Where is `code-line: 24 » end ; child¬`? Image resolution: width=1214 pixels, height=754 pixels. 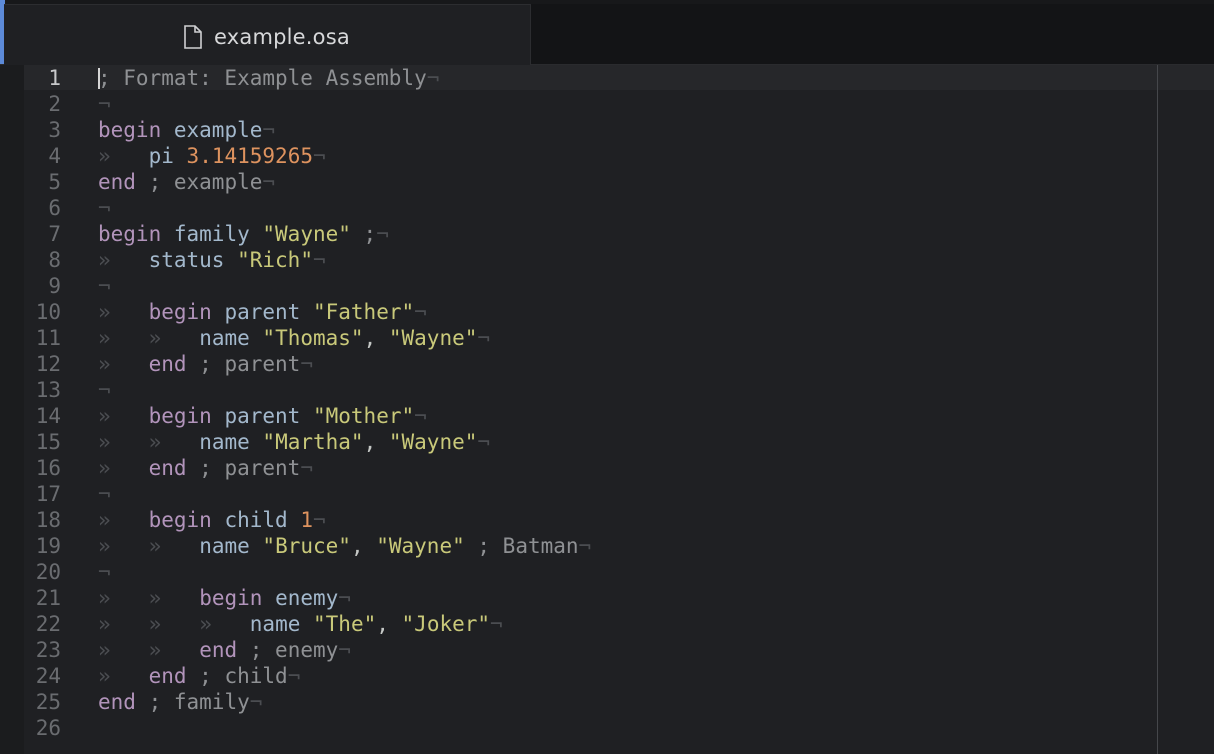
code-line: 24 » end ; child¬ is located at coordinates (607, 676).